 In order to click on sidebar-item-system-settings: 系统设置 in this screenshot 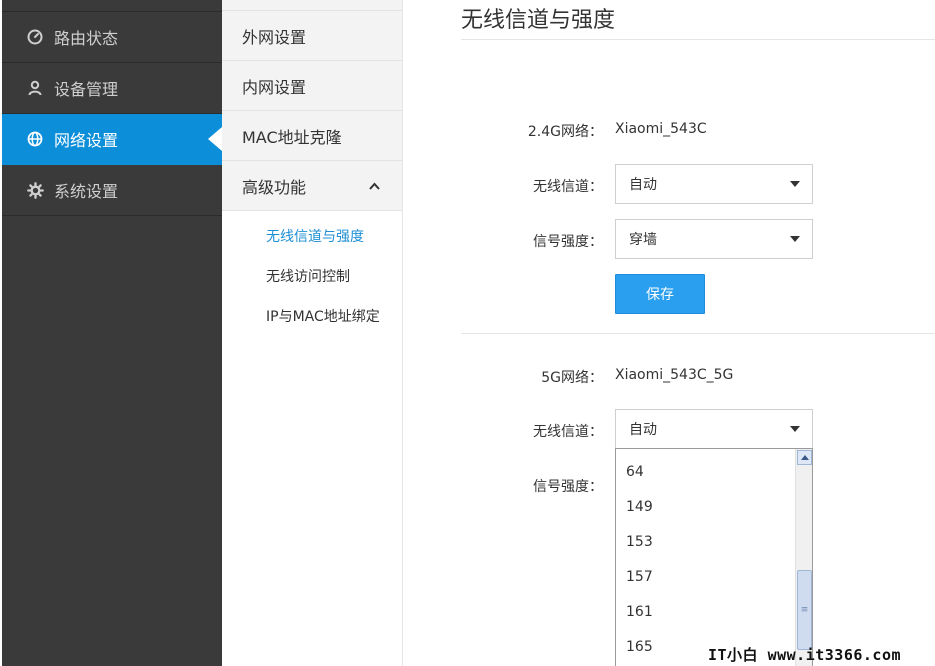, I will do `click(112, 190)`.